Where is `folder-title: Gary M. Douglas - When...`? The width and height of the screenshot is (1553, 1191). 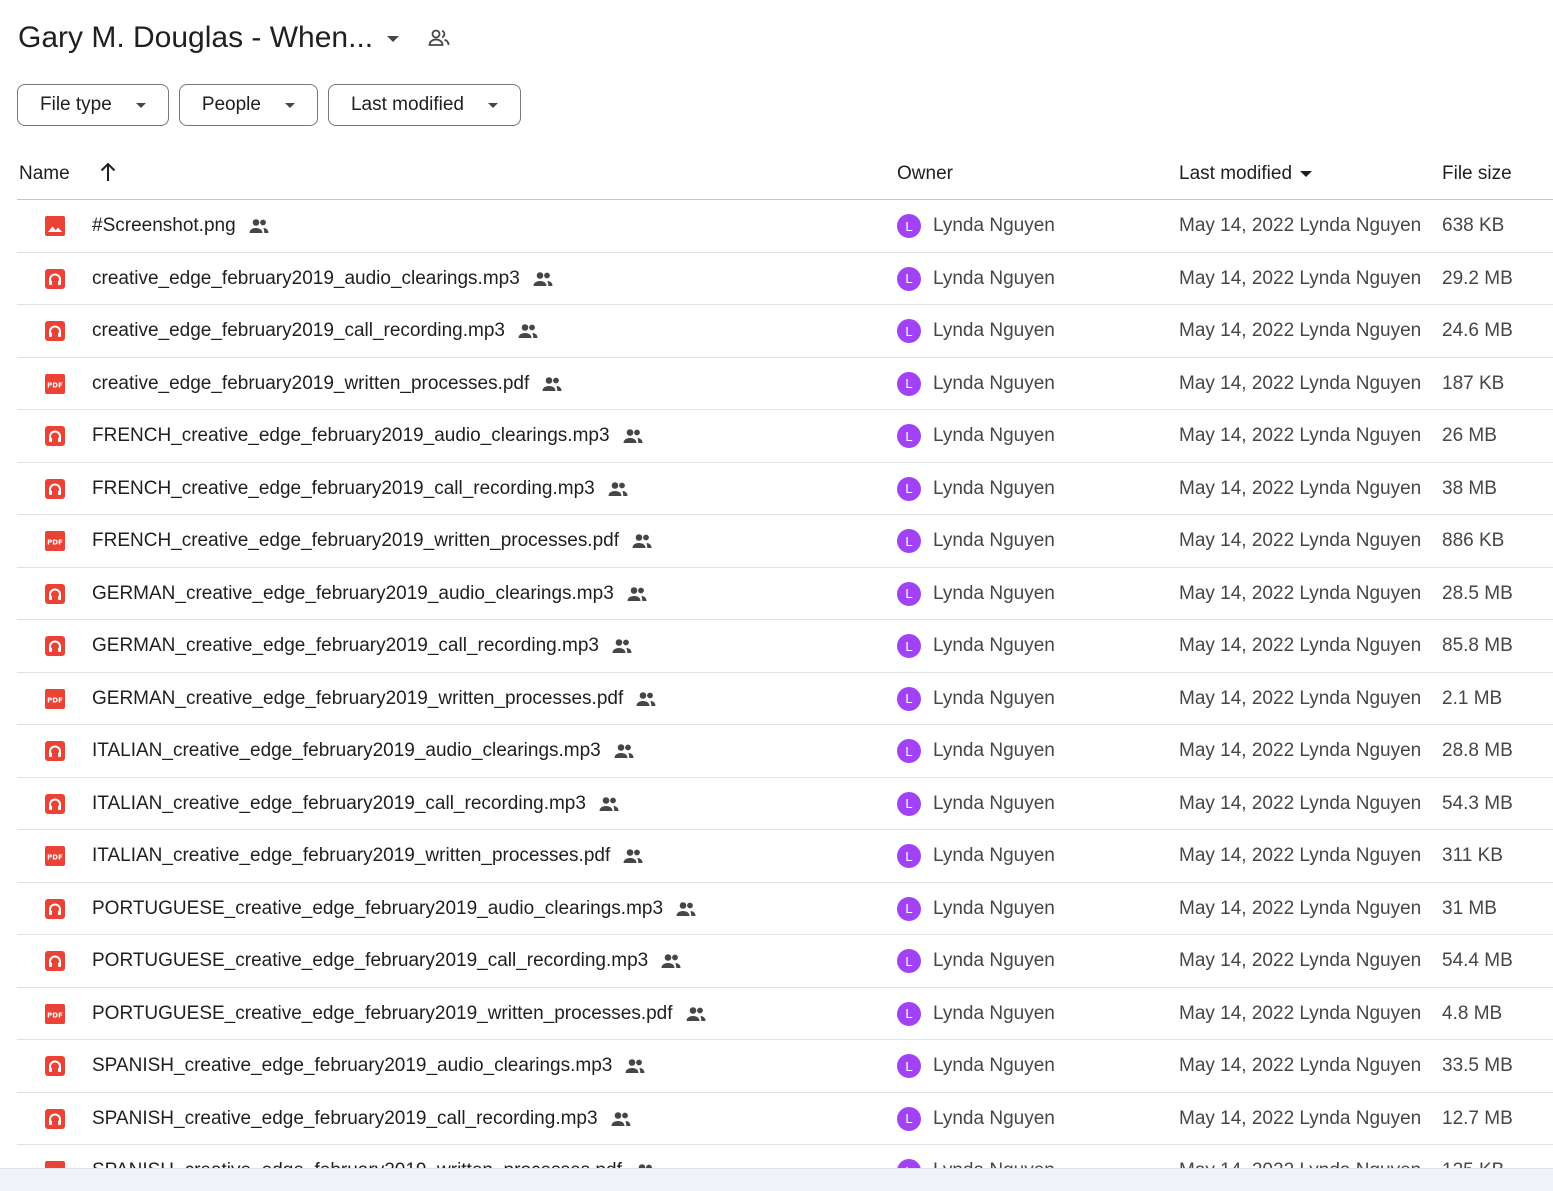
folder-title: Gary M. Douglas - When... is located at coordinates (195, 38).